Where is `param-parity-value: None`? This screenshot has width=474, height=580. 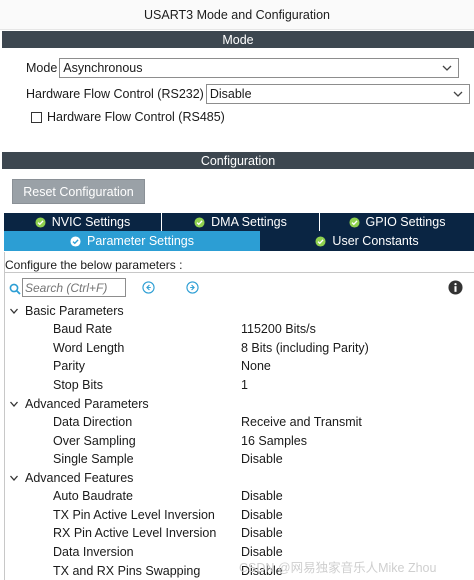
param-parity-value: None is located at coordinates (256, 366).